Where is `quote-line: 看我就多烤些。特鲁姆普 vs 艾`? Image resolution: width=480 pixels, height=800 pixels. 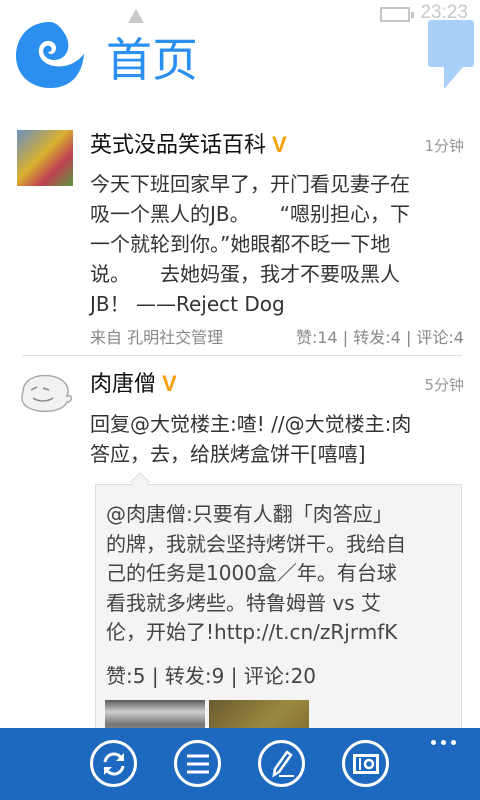 quote-line: 看我就多烤些。特鲁姆普 vs 艾 is located at coordinates (243, 602).